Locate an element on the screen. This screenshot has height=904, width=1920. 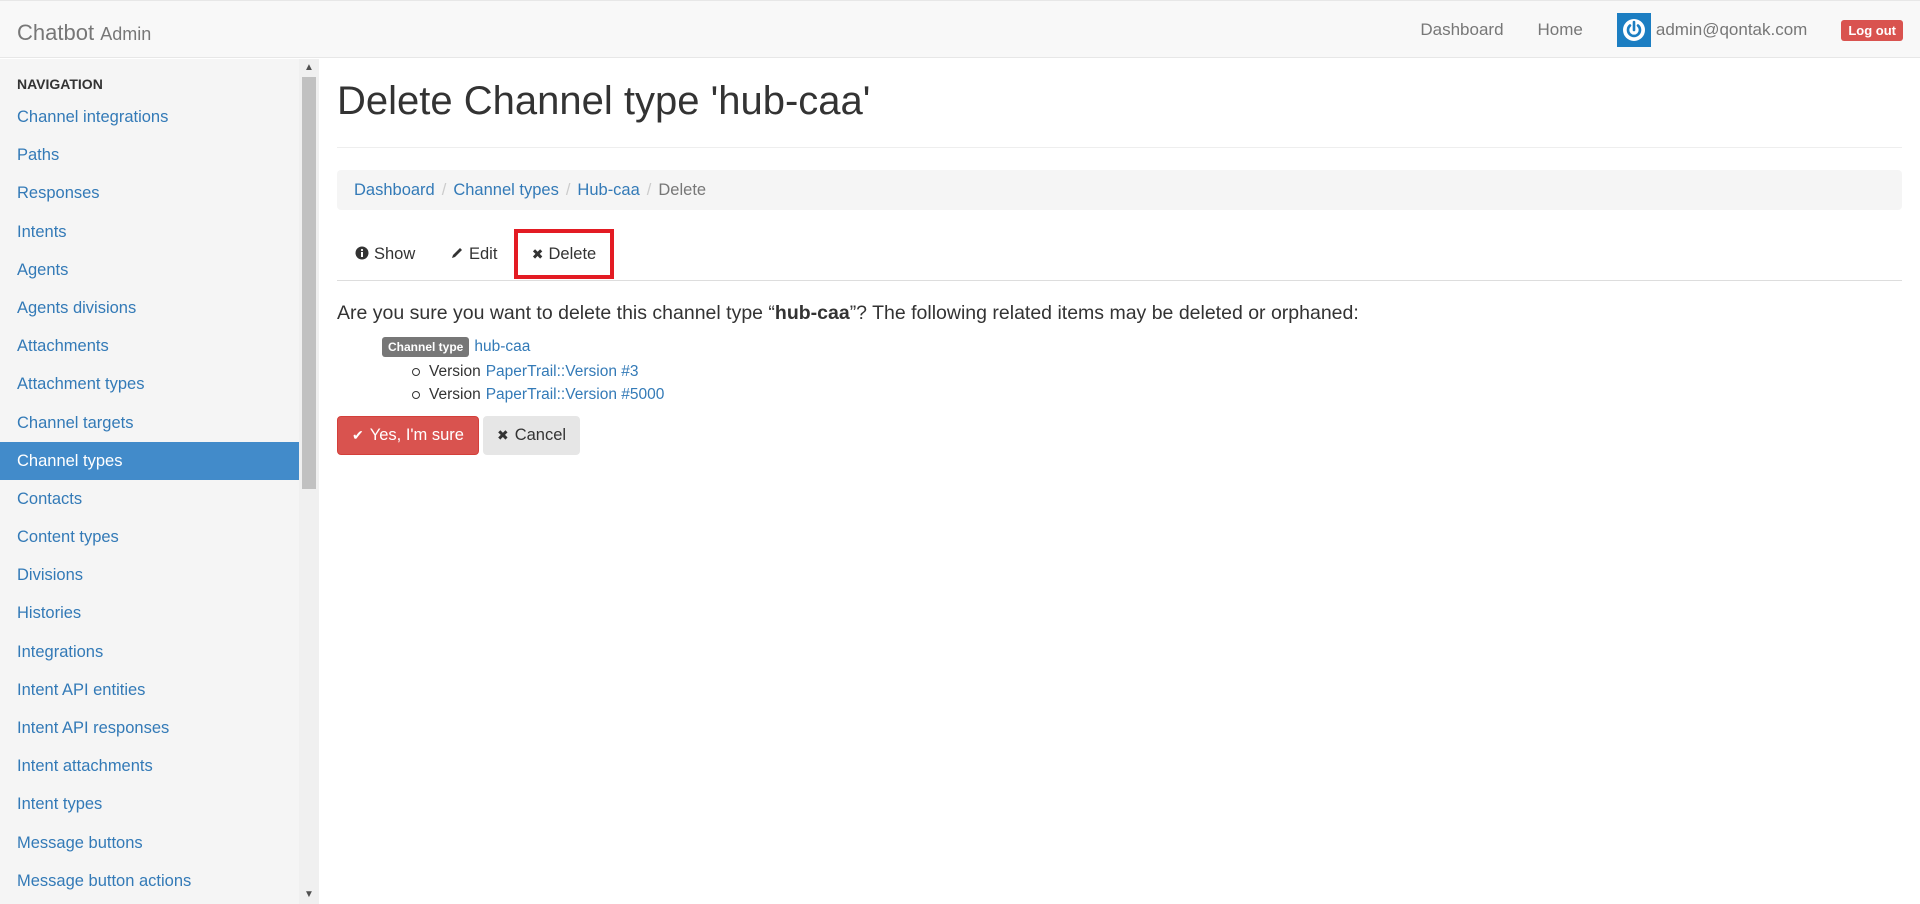
sidebar-scrollbar: ▲ ▼ is located at coordinates (309, 481).